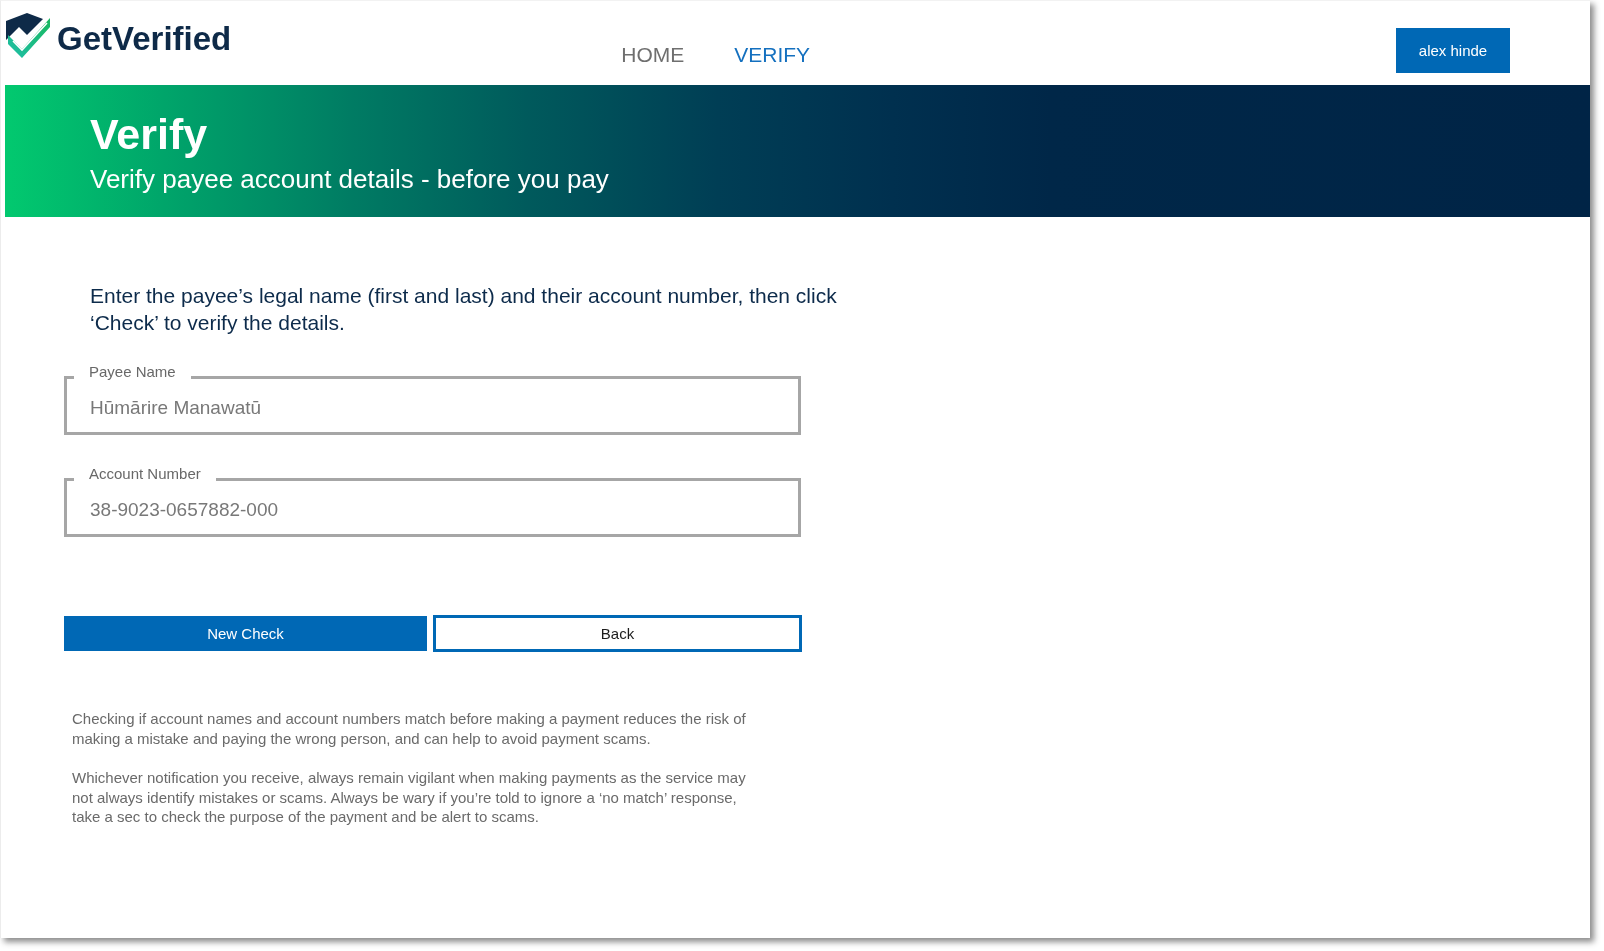 The height and width of the screenshot is (951, 1604). I want to click on back-button: Back, so click(617, 633).